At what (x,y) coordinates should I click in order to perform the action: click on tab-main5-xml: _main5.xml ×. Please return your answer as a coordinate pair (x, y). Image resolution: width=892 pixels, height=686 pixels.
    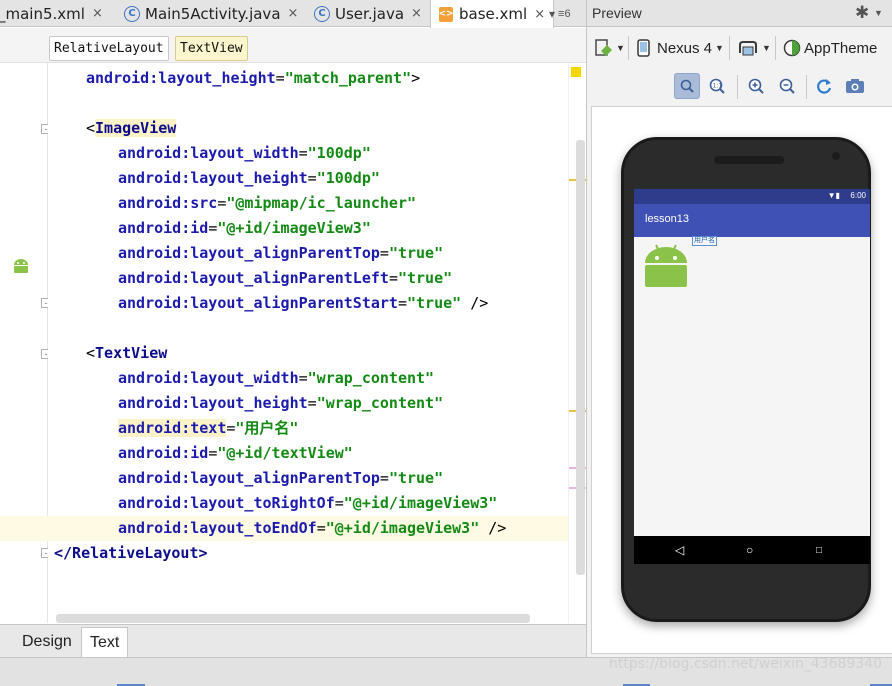
    Looking at the image, I should click on (51, 13).